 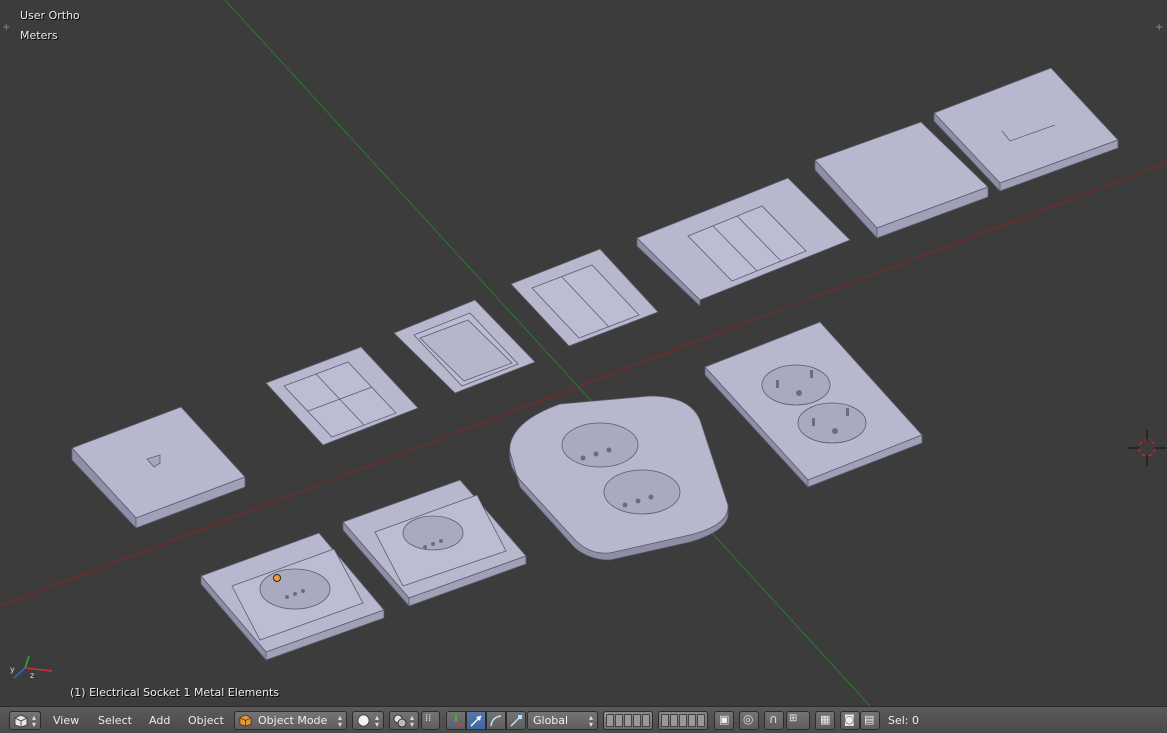 I want to click on switch-plate-quad, so click(x=342, y=396).